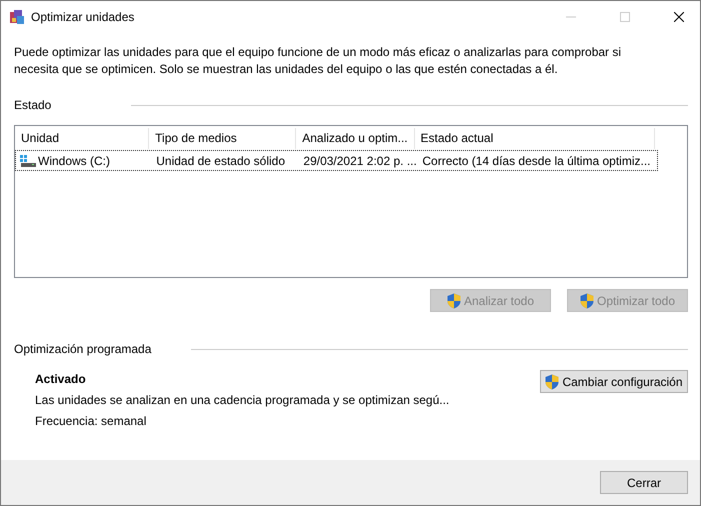 Image resolution: width=701 pixels, height=506 pixels. I want to click on table-cell: Windows (C:), so click(74, 161).